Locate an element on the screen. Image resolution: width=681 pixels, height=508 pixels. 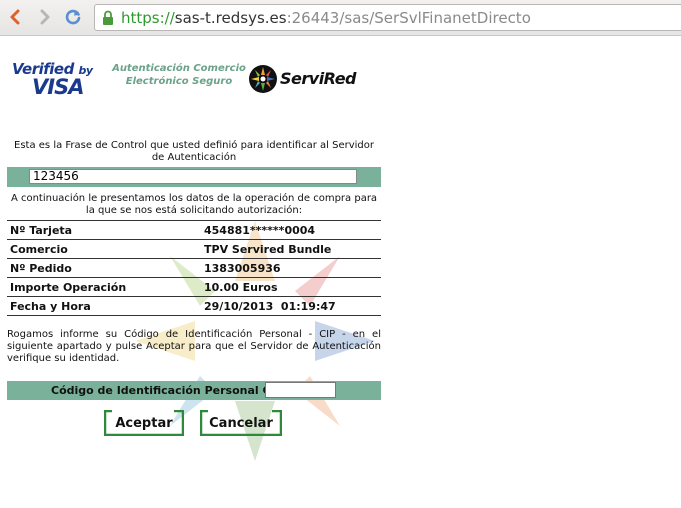
detail-row: Importe Operación 10.00 Euros is located at coordinates (194, 287).